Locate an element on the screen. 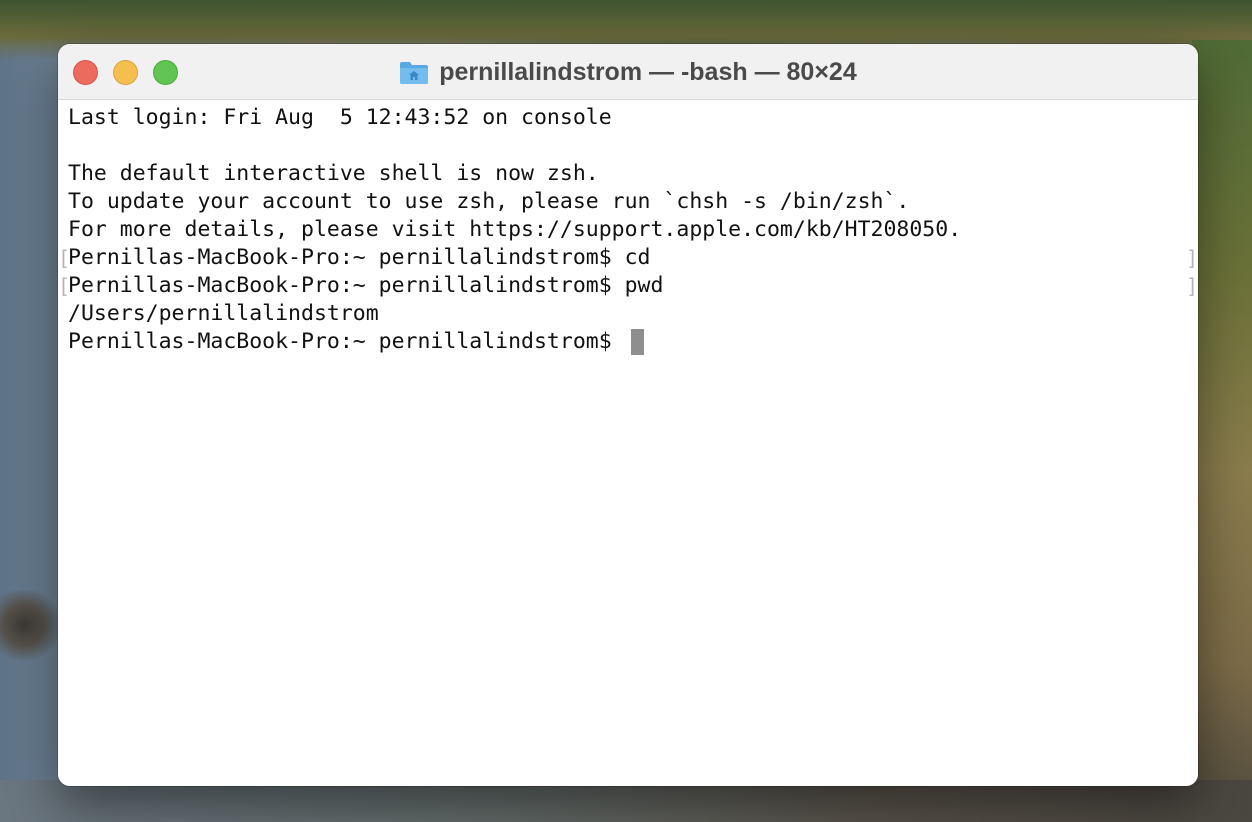 Image resolution: width=1252 pixels, height=822 pixels. text-cursor is located at coordinates (637, 342).